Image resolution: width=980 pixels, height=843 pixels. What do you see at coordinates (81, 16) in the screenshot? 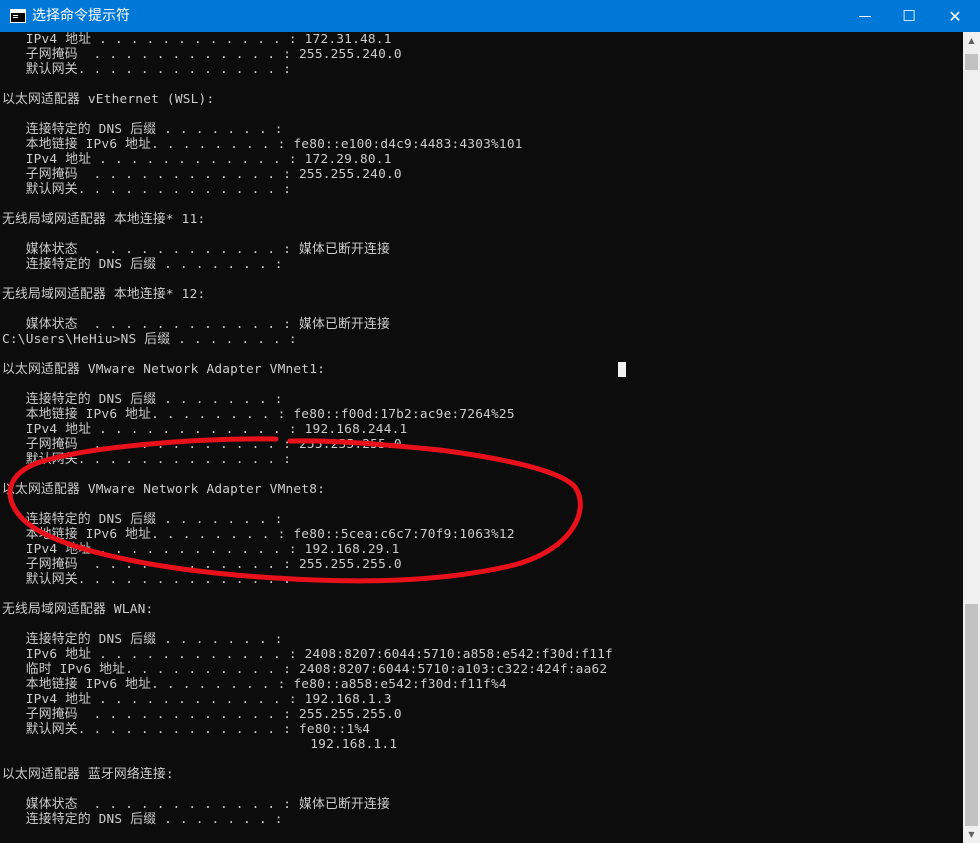
I see `window-title: 选择命令提示符` at bounding box center [81, 16].